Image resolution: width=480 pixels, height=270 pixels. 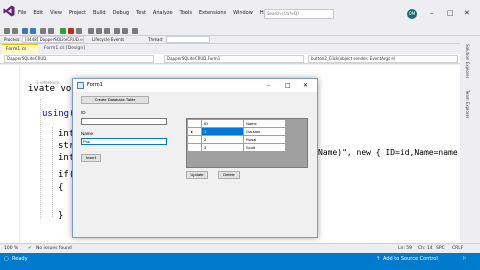 What do you see at coordinates (470, 139) in the screenshot?
I see `side-tool-strip` at bounding box center [470, 139].